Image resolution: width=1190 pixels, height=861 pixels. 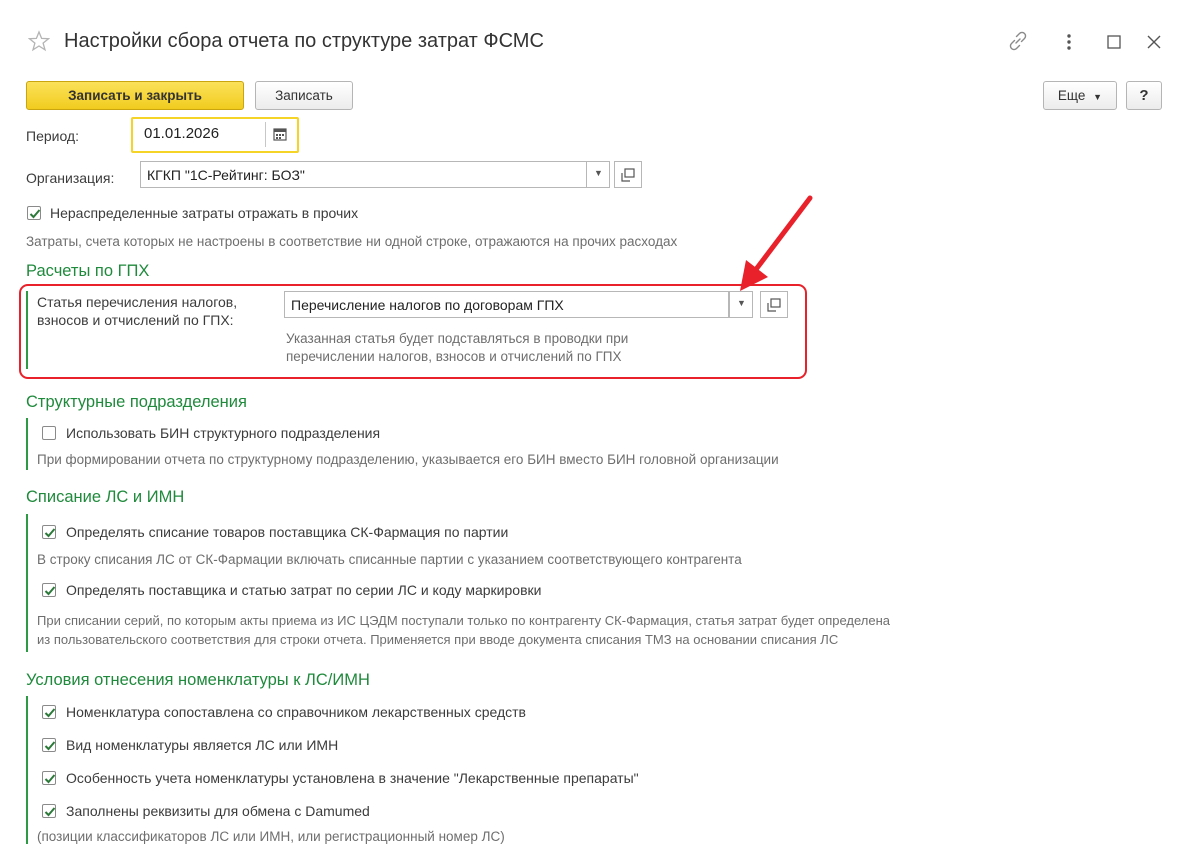 I want to click on help-button: ?, so click(x=1144, y=95).